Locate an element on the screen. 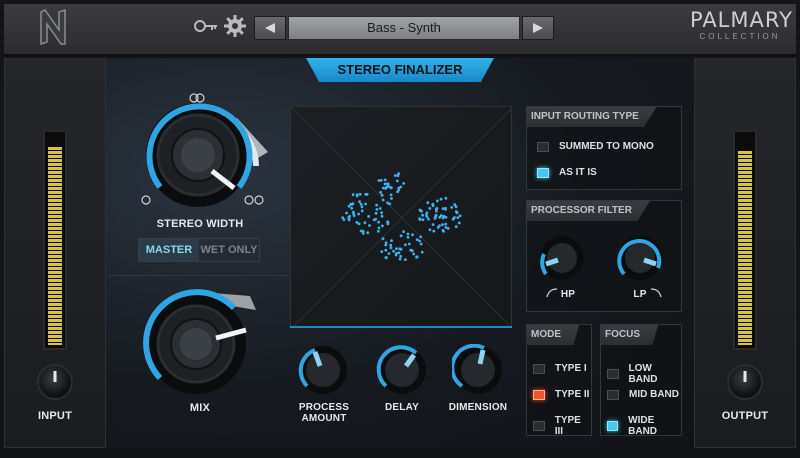 This screenshot has height=458, width=800. process-amount-knob is located at coordinates (323, 370).